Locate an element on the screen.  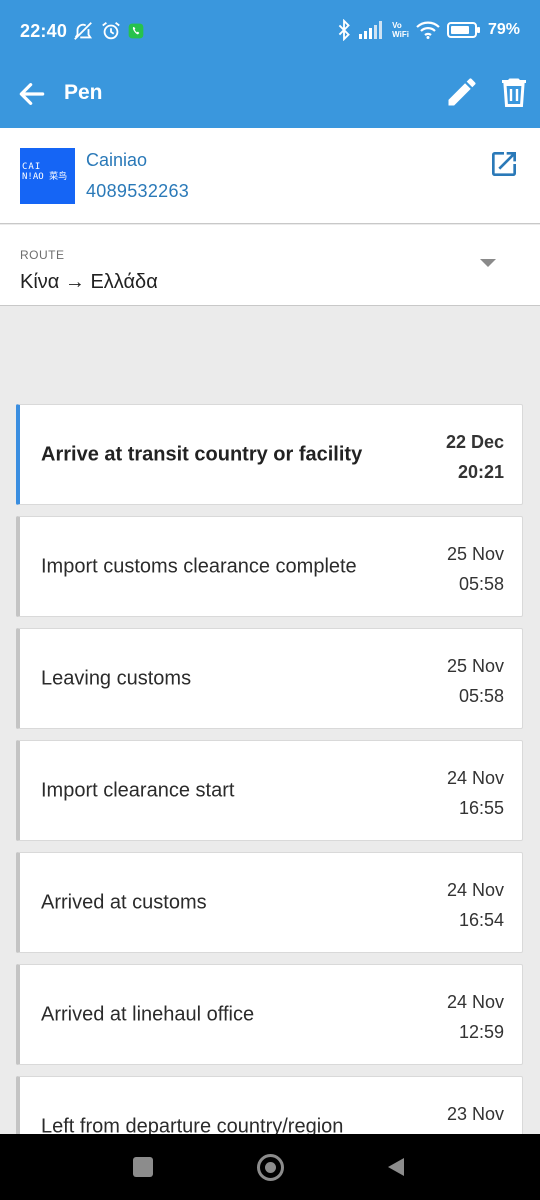
event-datetime: 24 Nov 12:59 is located at coordinates (459, 1017).